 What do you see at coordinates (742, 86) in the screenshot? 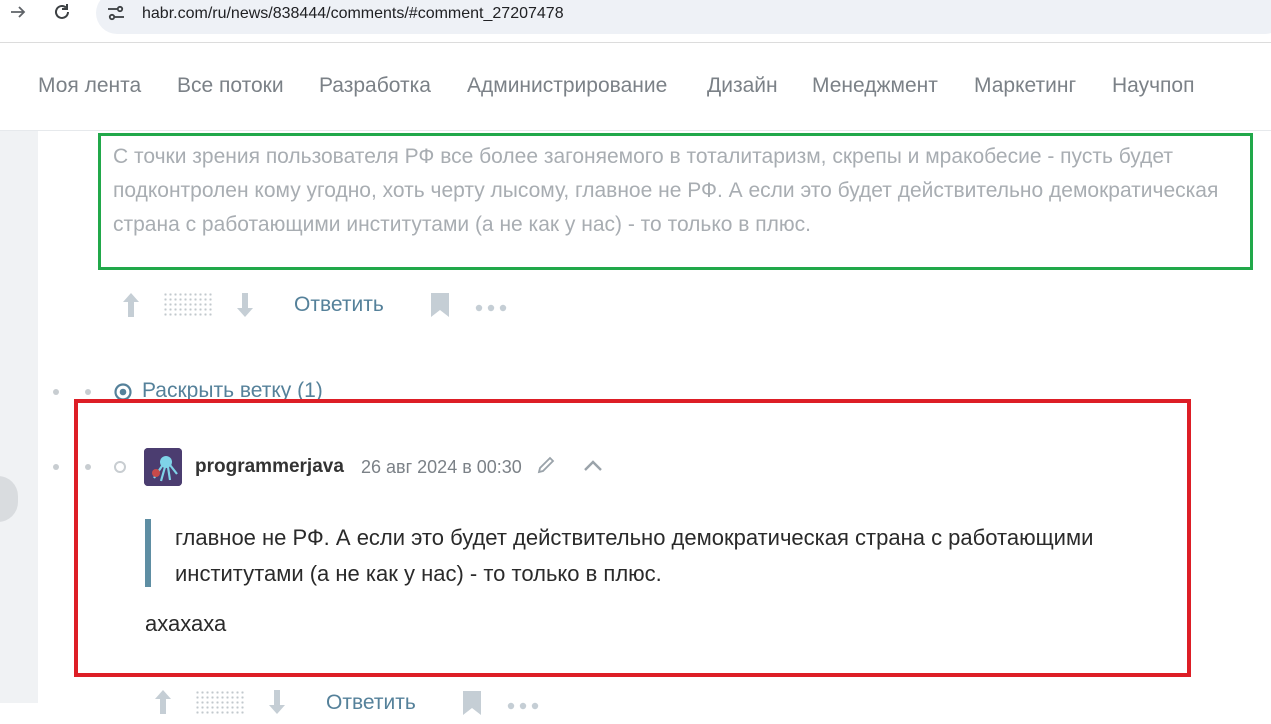
I see `nav-item-design: Дизайн` at bounding box center [742, 86].